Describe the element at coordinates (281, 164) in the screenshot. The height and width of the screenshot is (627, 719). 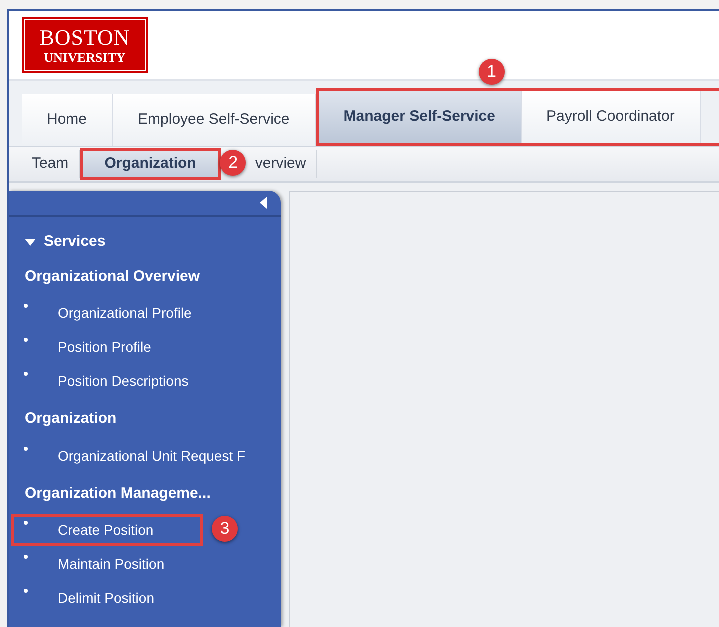
I see `sub-tab: verview` at that location.